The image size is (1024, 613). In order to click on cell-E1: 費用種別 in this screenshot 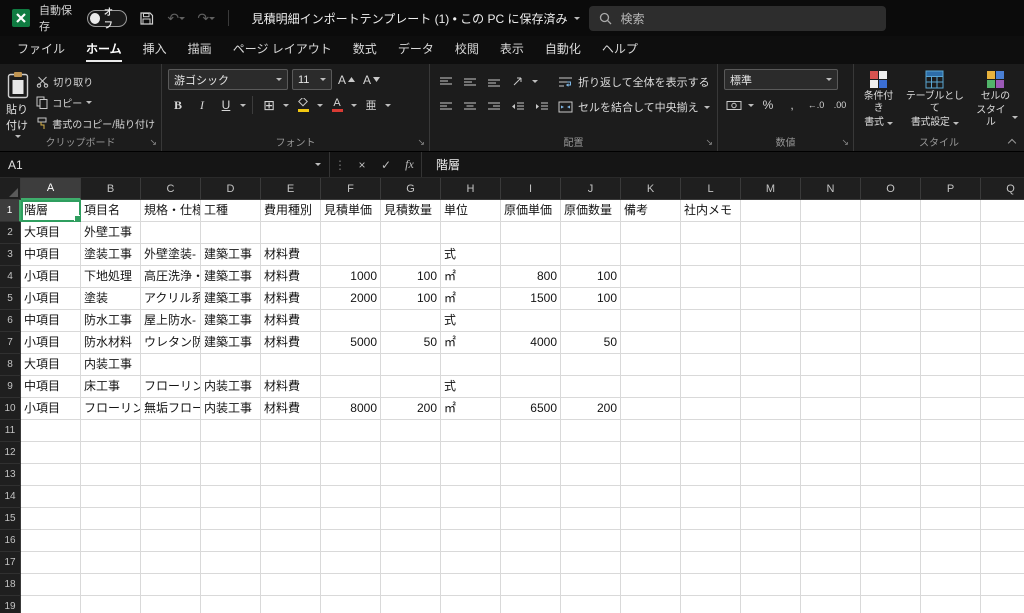, I will do `click(291, 211)`.